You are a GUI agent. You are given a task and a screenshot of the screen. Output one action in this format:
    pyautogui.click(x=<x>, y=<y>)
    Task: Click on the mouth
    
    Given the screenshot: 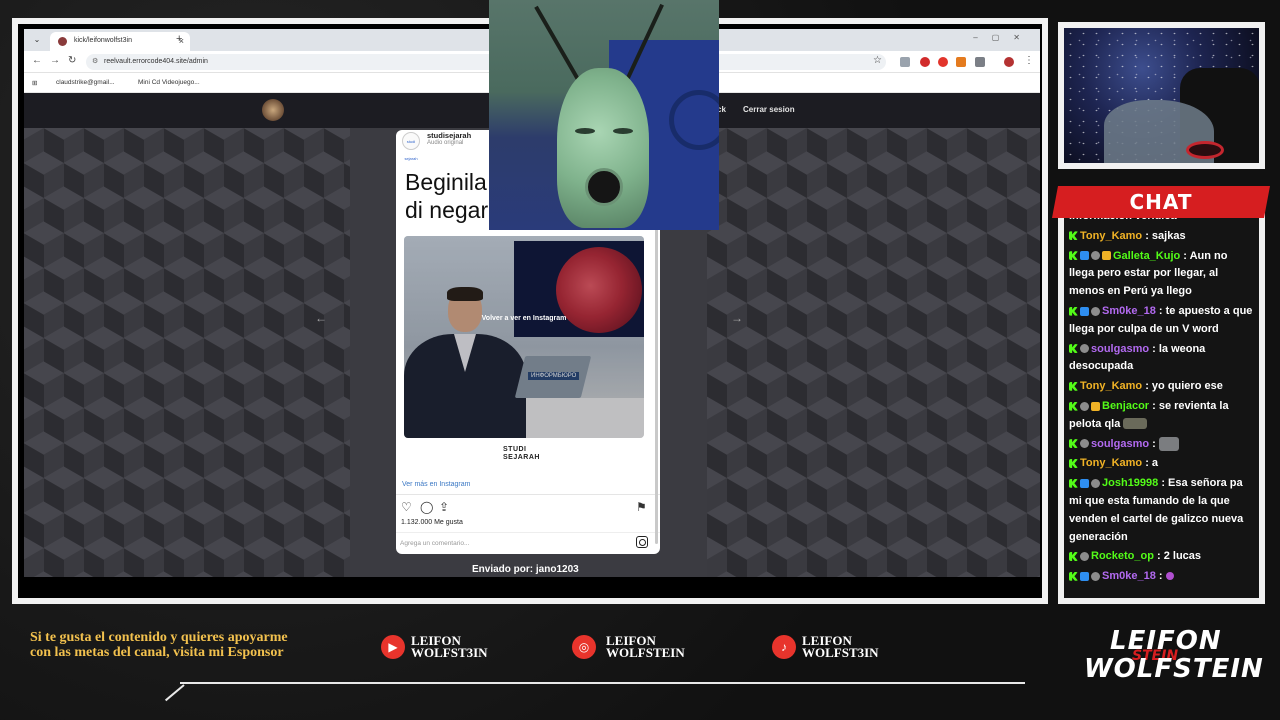 What is the action you would take?
    pyautogui.click(x=604, y=187)
    